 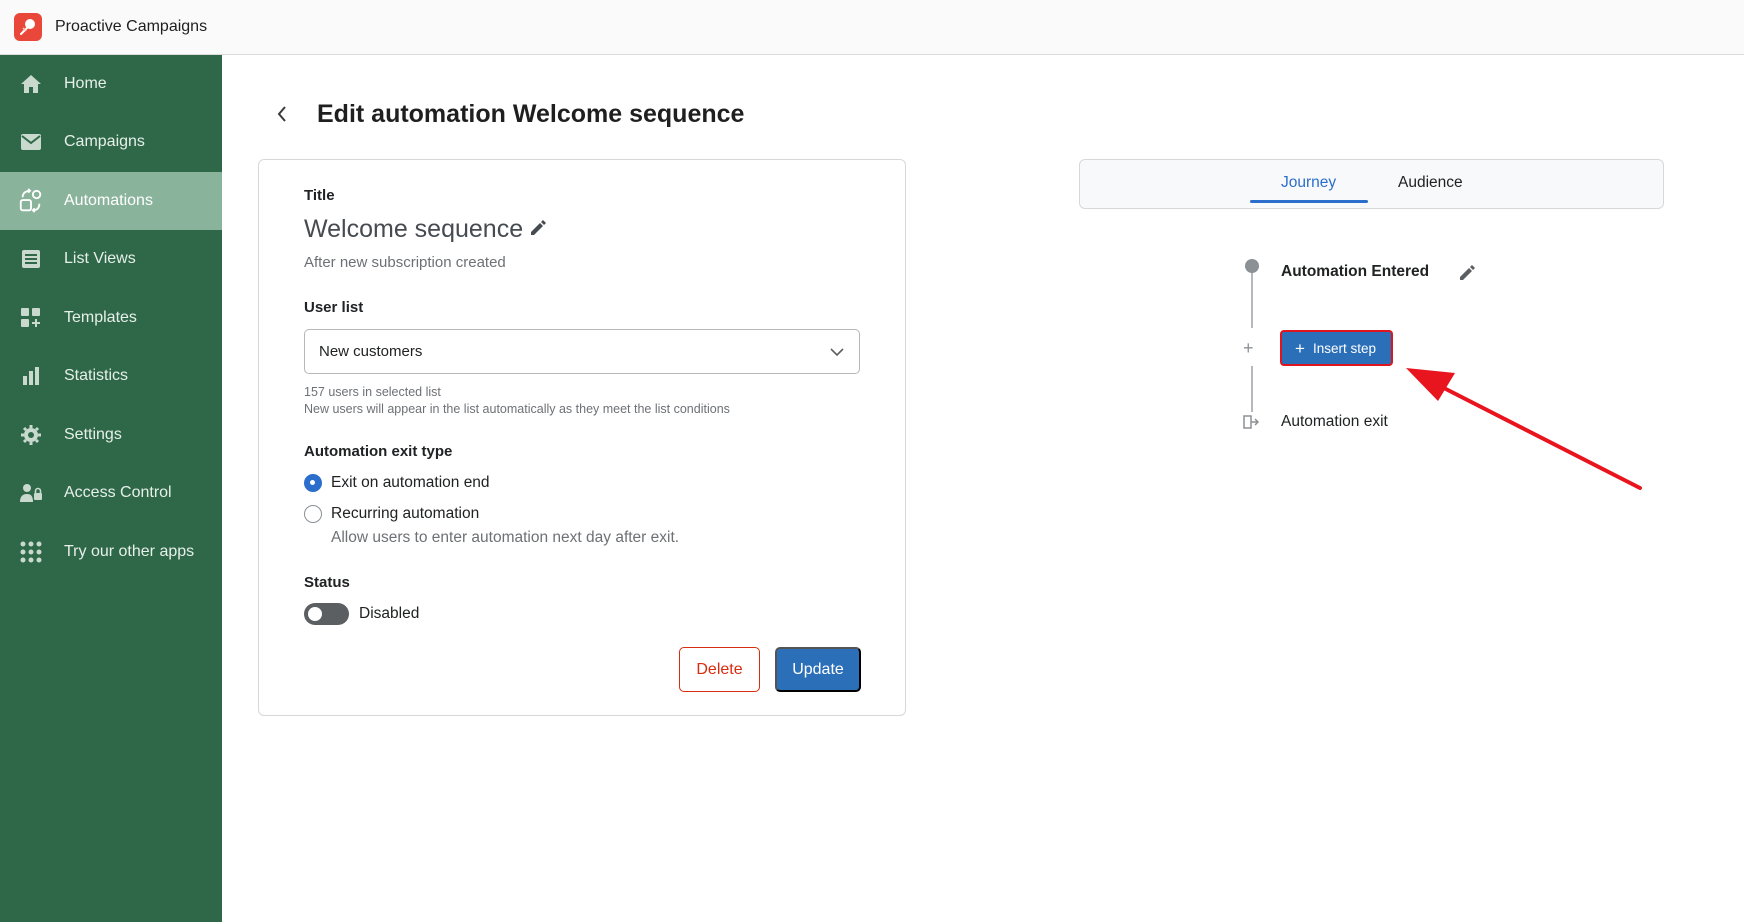 I want to click on status-value: Disabled, so click(x=389, y=613).